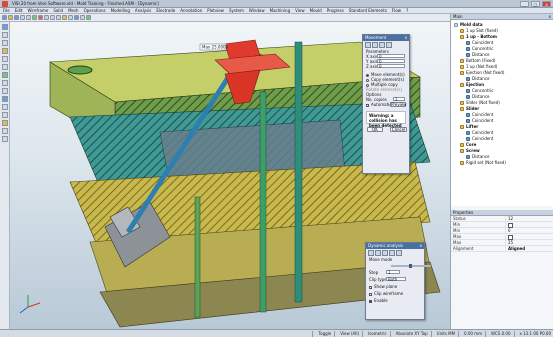 The image size is (553, 337). What do you see at coordinates (396, 10) in the screenshot?
I see `menu-item-flow: Flow` at bounding box center [396, 10].